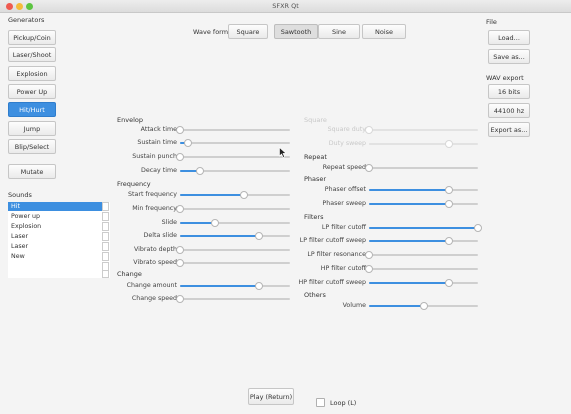  What do you see at coordinates (26, 20) in the screenshot?
I see `generators-heading: Generators` at bounding box center [26, 20].